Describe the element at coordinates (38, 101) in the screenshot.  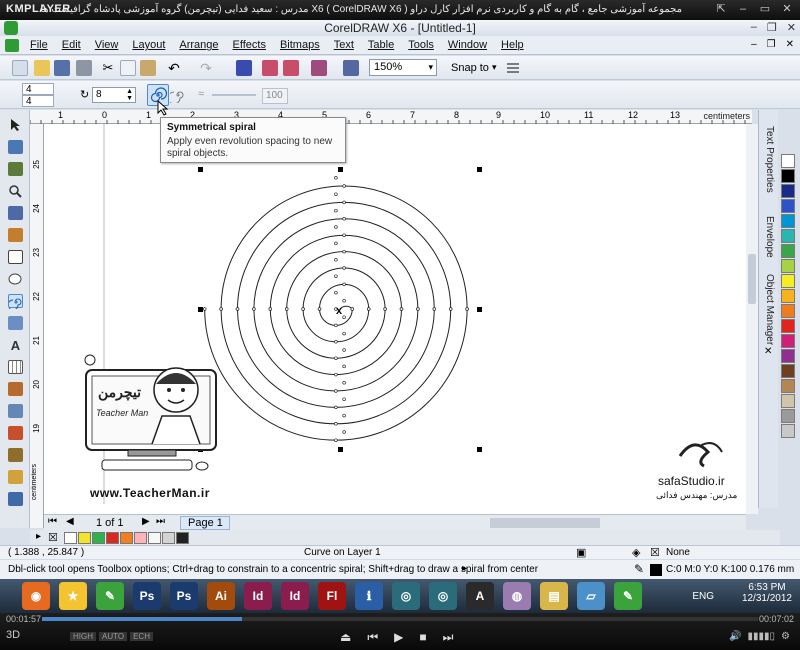
I see `object-y-field: 4` at that location.